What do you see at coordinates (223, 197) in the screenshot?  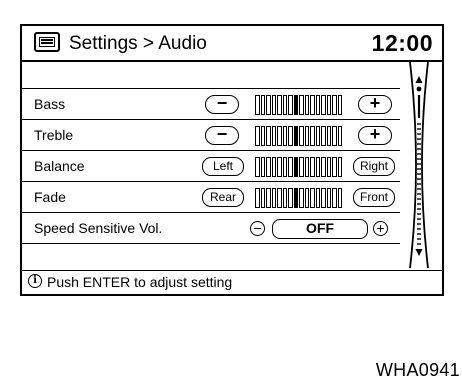 I see `fade-rear-button: Rear` at bounding box center [223, 197].